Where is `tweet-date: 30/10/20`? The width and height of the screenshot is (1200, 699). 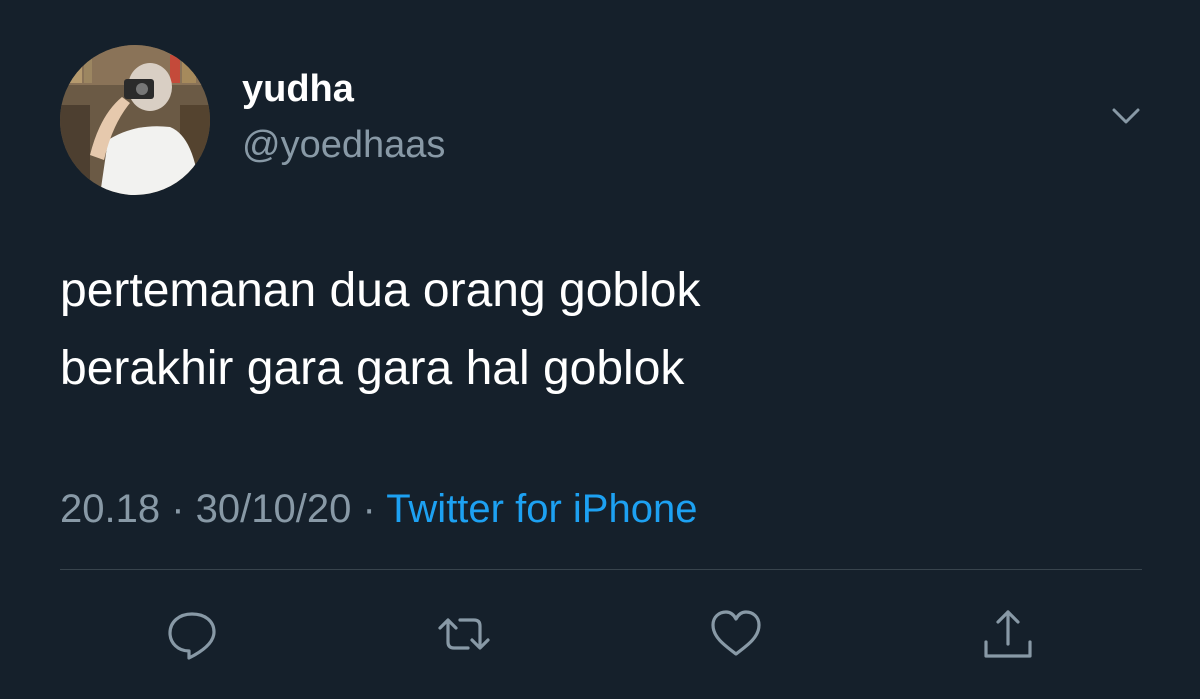 tweet-date: 30/10/20 is located at coordinates (274, 509).